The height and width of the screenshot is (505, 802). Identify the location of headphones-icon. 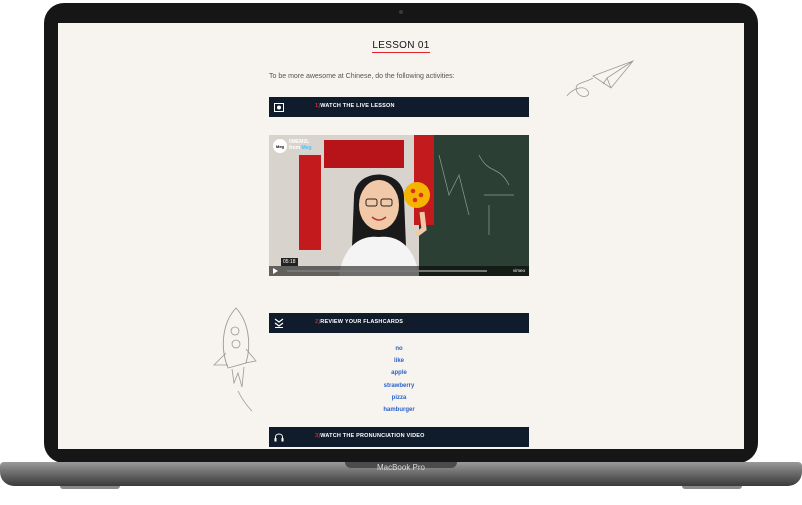
(279, 437).